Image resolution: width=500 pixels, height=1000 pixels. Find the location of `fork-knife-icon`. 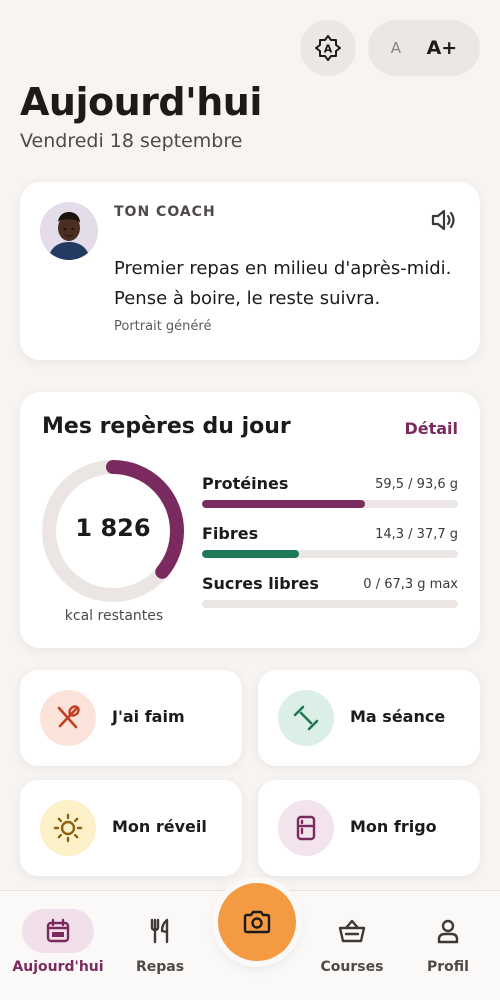

fork-knife-icon is located at coordinates (159, 931).